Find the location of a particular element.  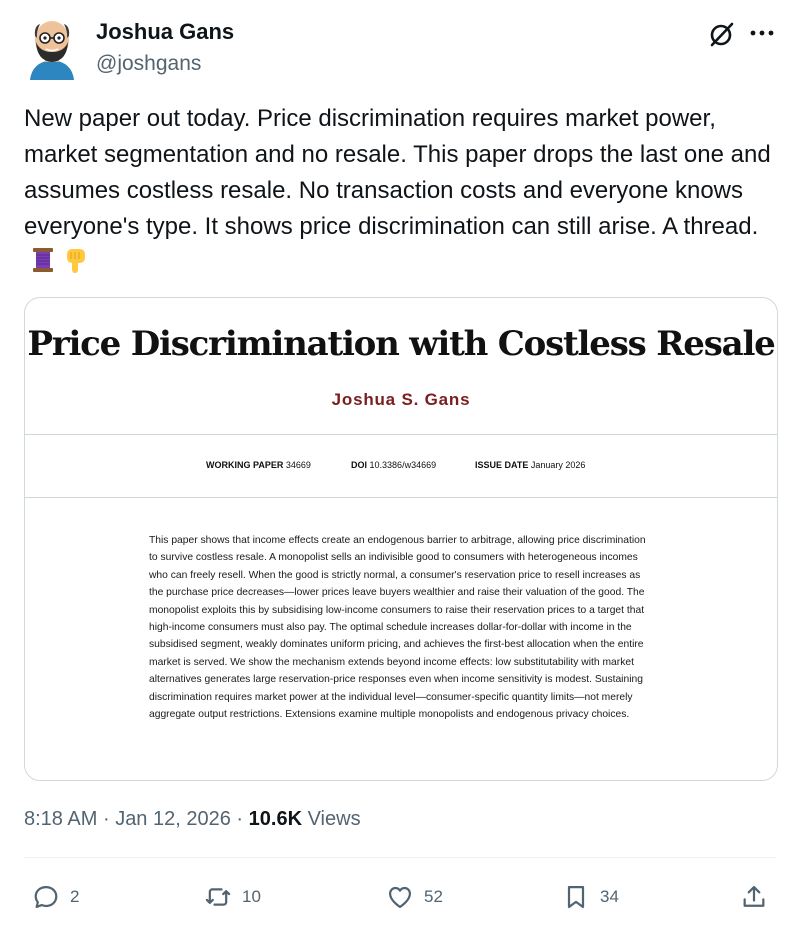

grok-icon is located at coordinates (721, 34).